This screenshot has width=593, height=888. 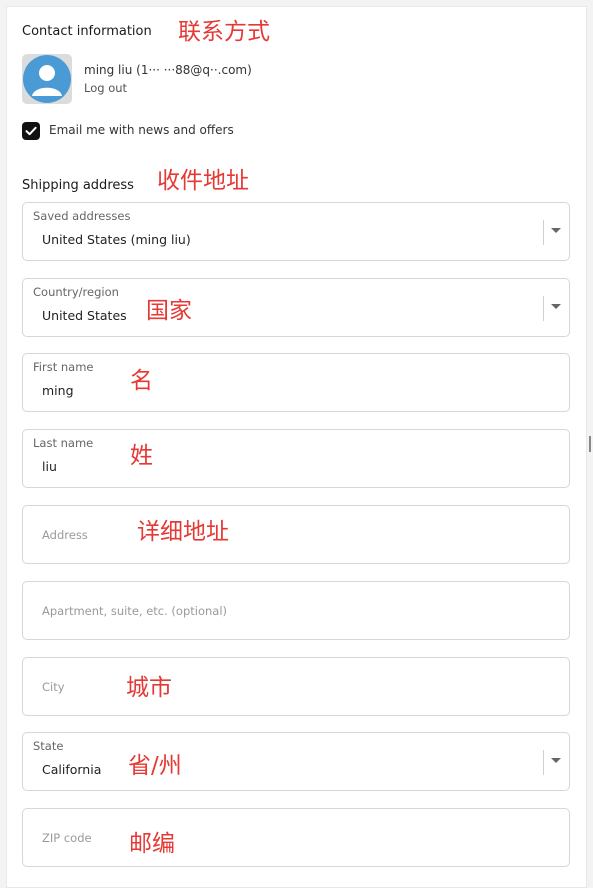 What do you see at coordinates (296, 761) in the screenshot?
I see `state-select: State California` at bounding box center [296, 761].